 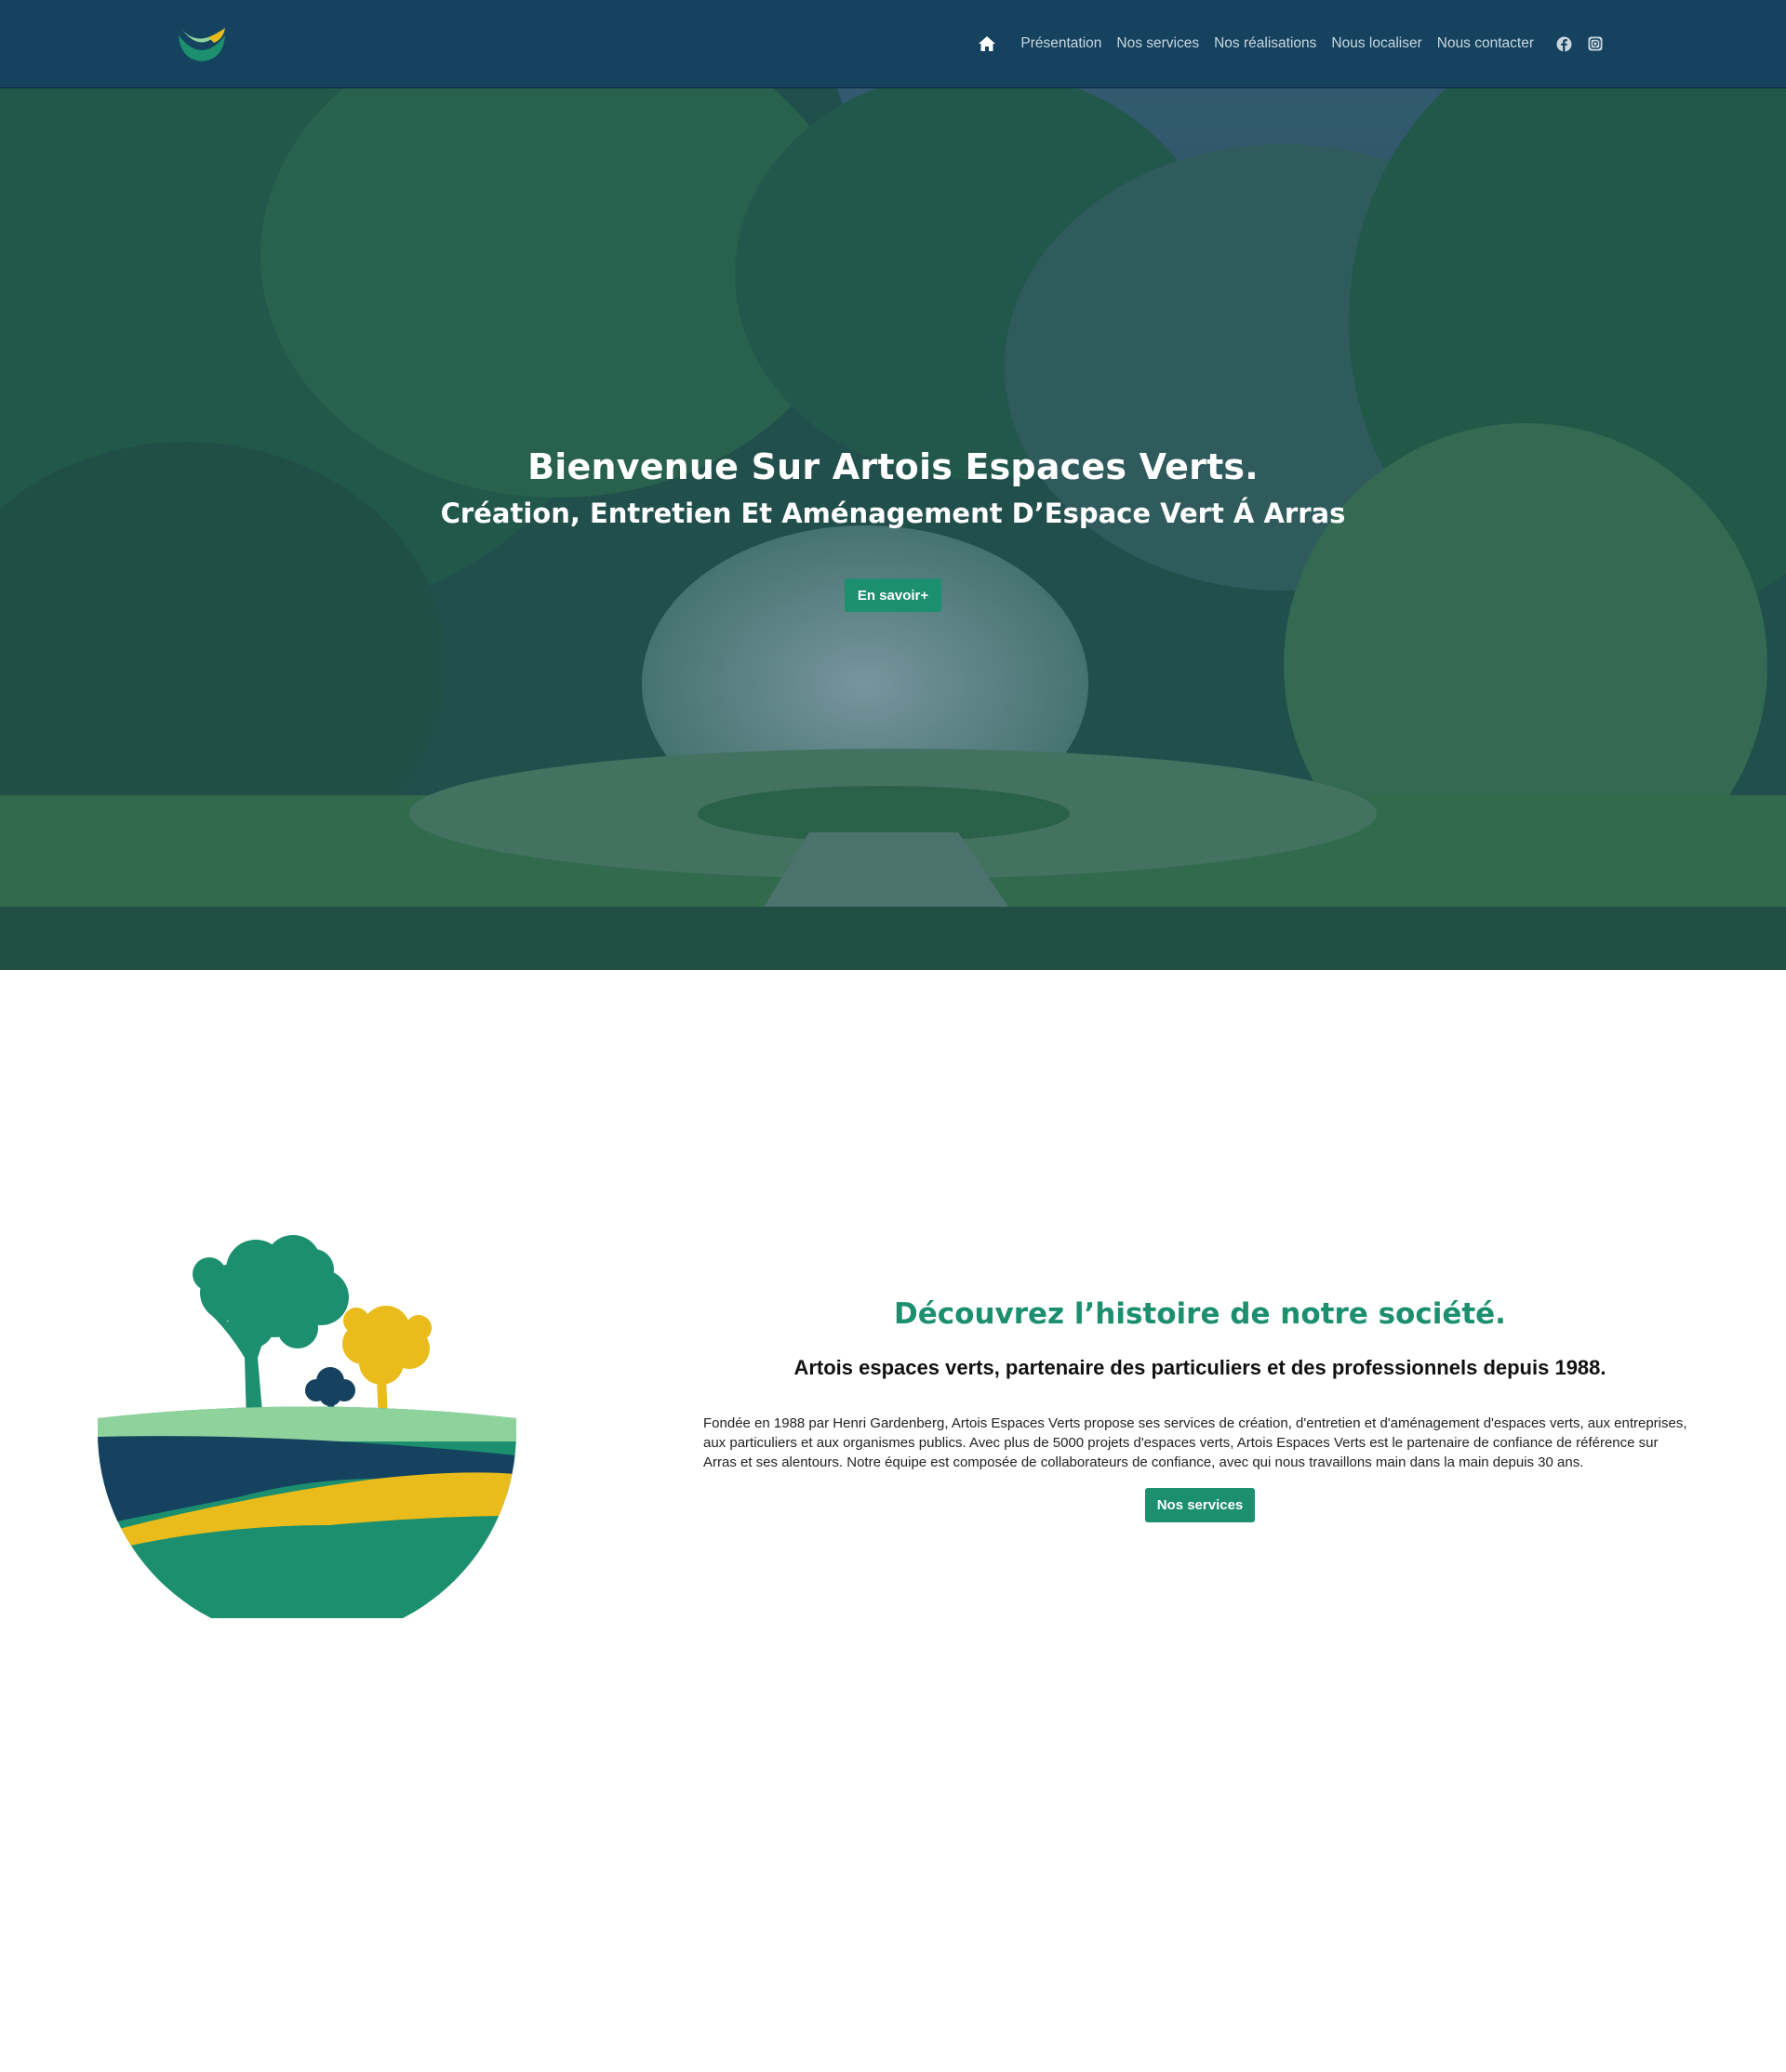 What do you see at coordinates (1376, 43) in the screenshot?
I see `nav-link-localiser: Nous localiser` at bounding box center [1376, 43].